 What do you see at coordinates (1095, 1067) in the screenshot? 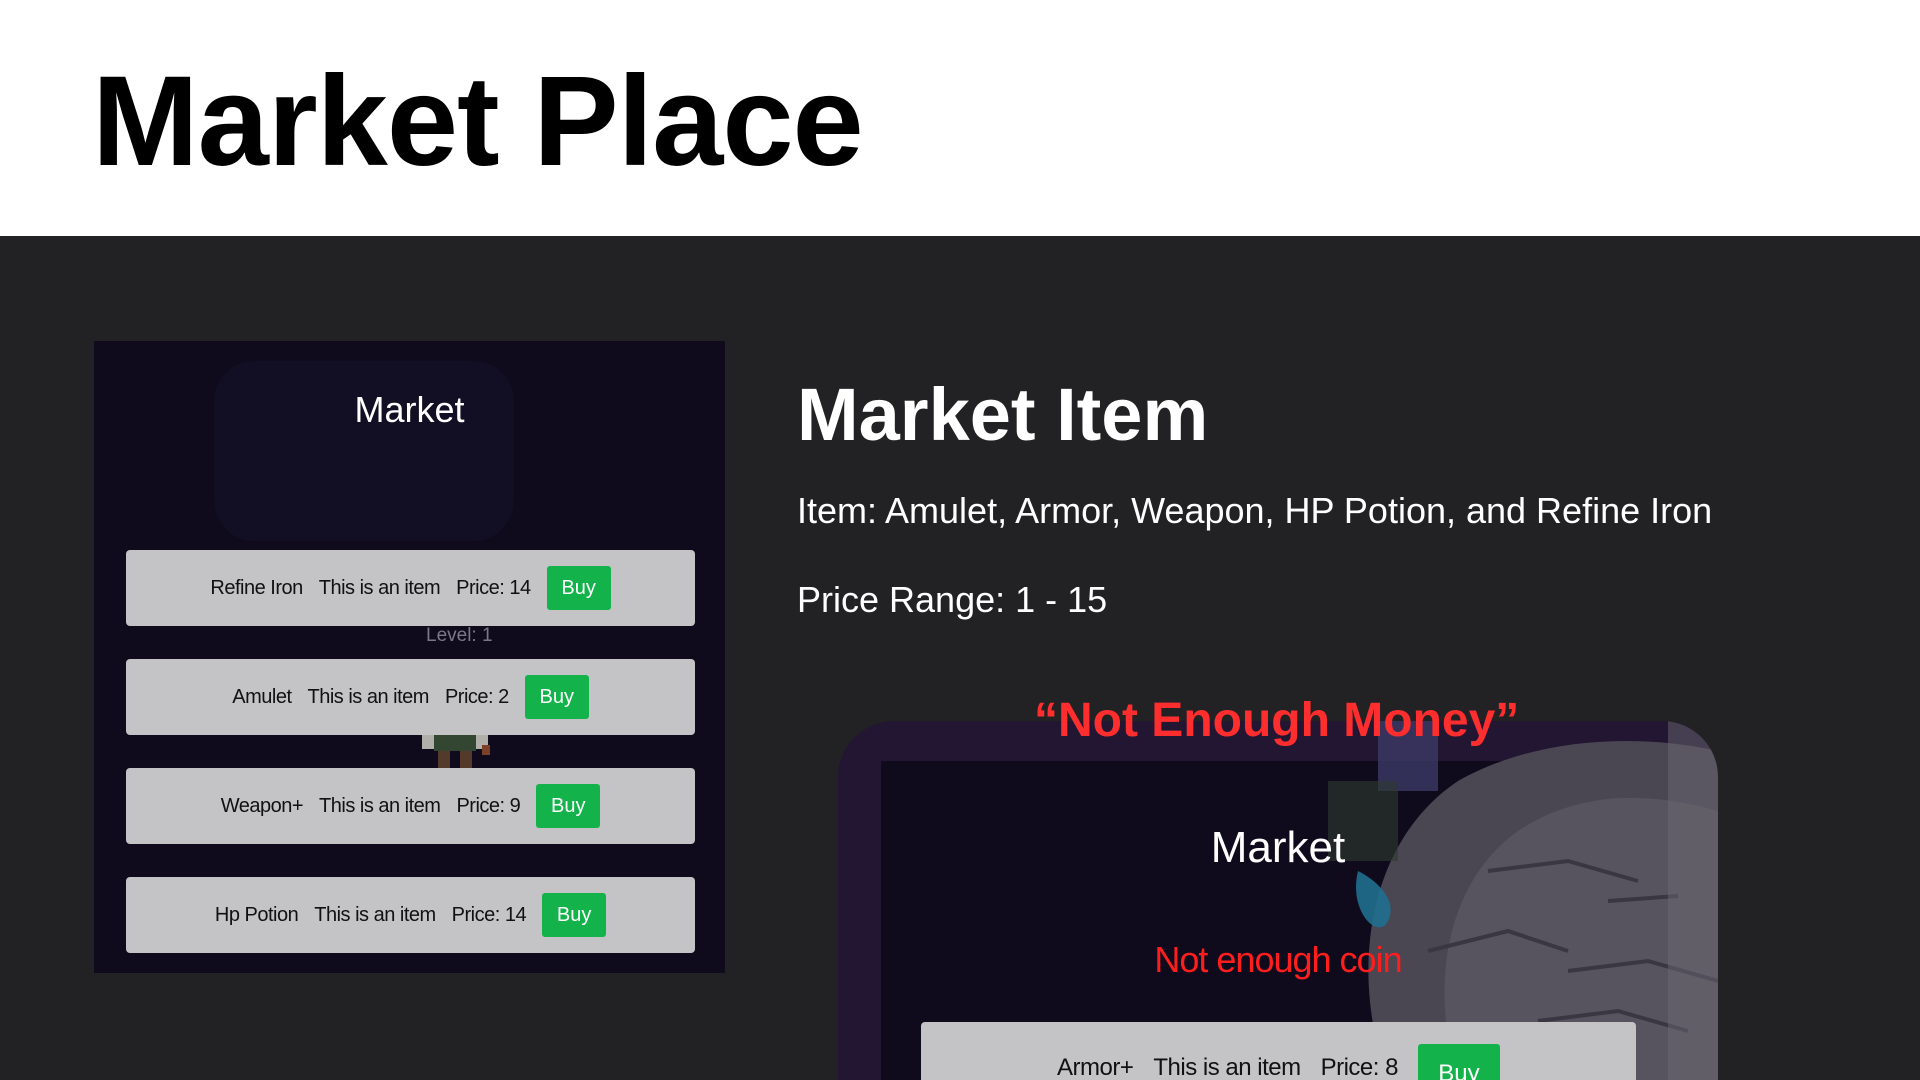
I see `item-name: Armor+` at bounding box center [1095, 1067].